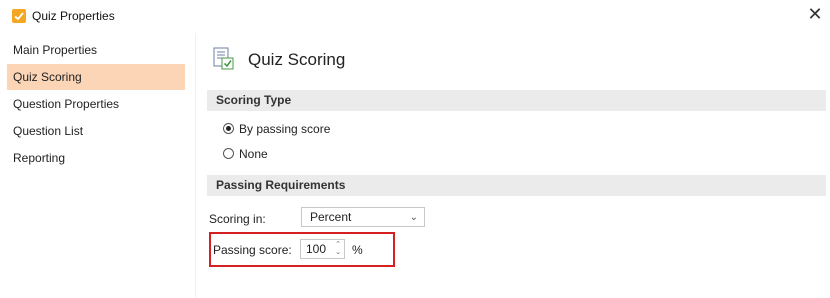 Image resolution: width=830 pixels, height=298 pixels. I want to click on sidebar-divider, so click(195, 165).